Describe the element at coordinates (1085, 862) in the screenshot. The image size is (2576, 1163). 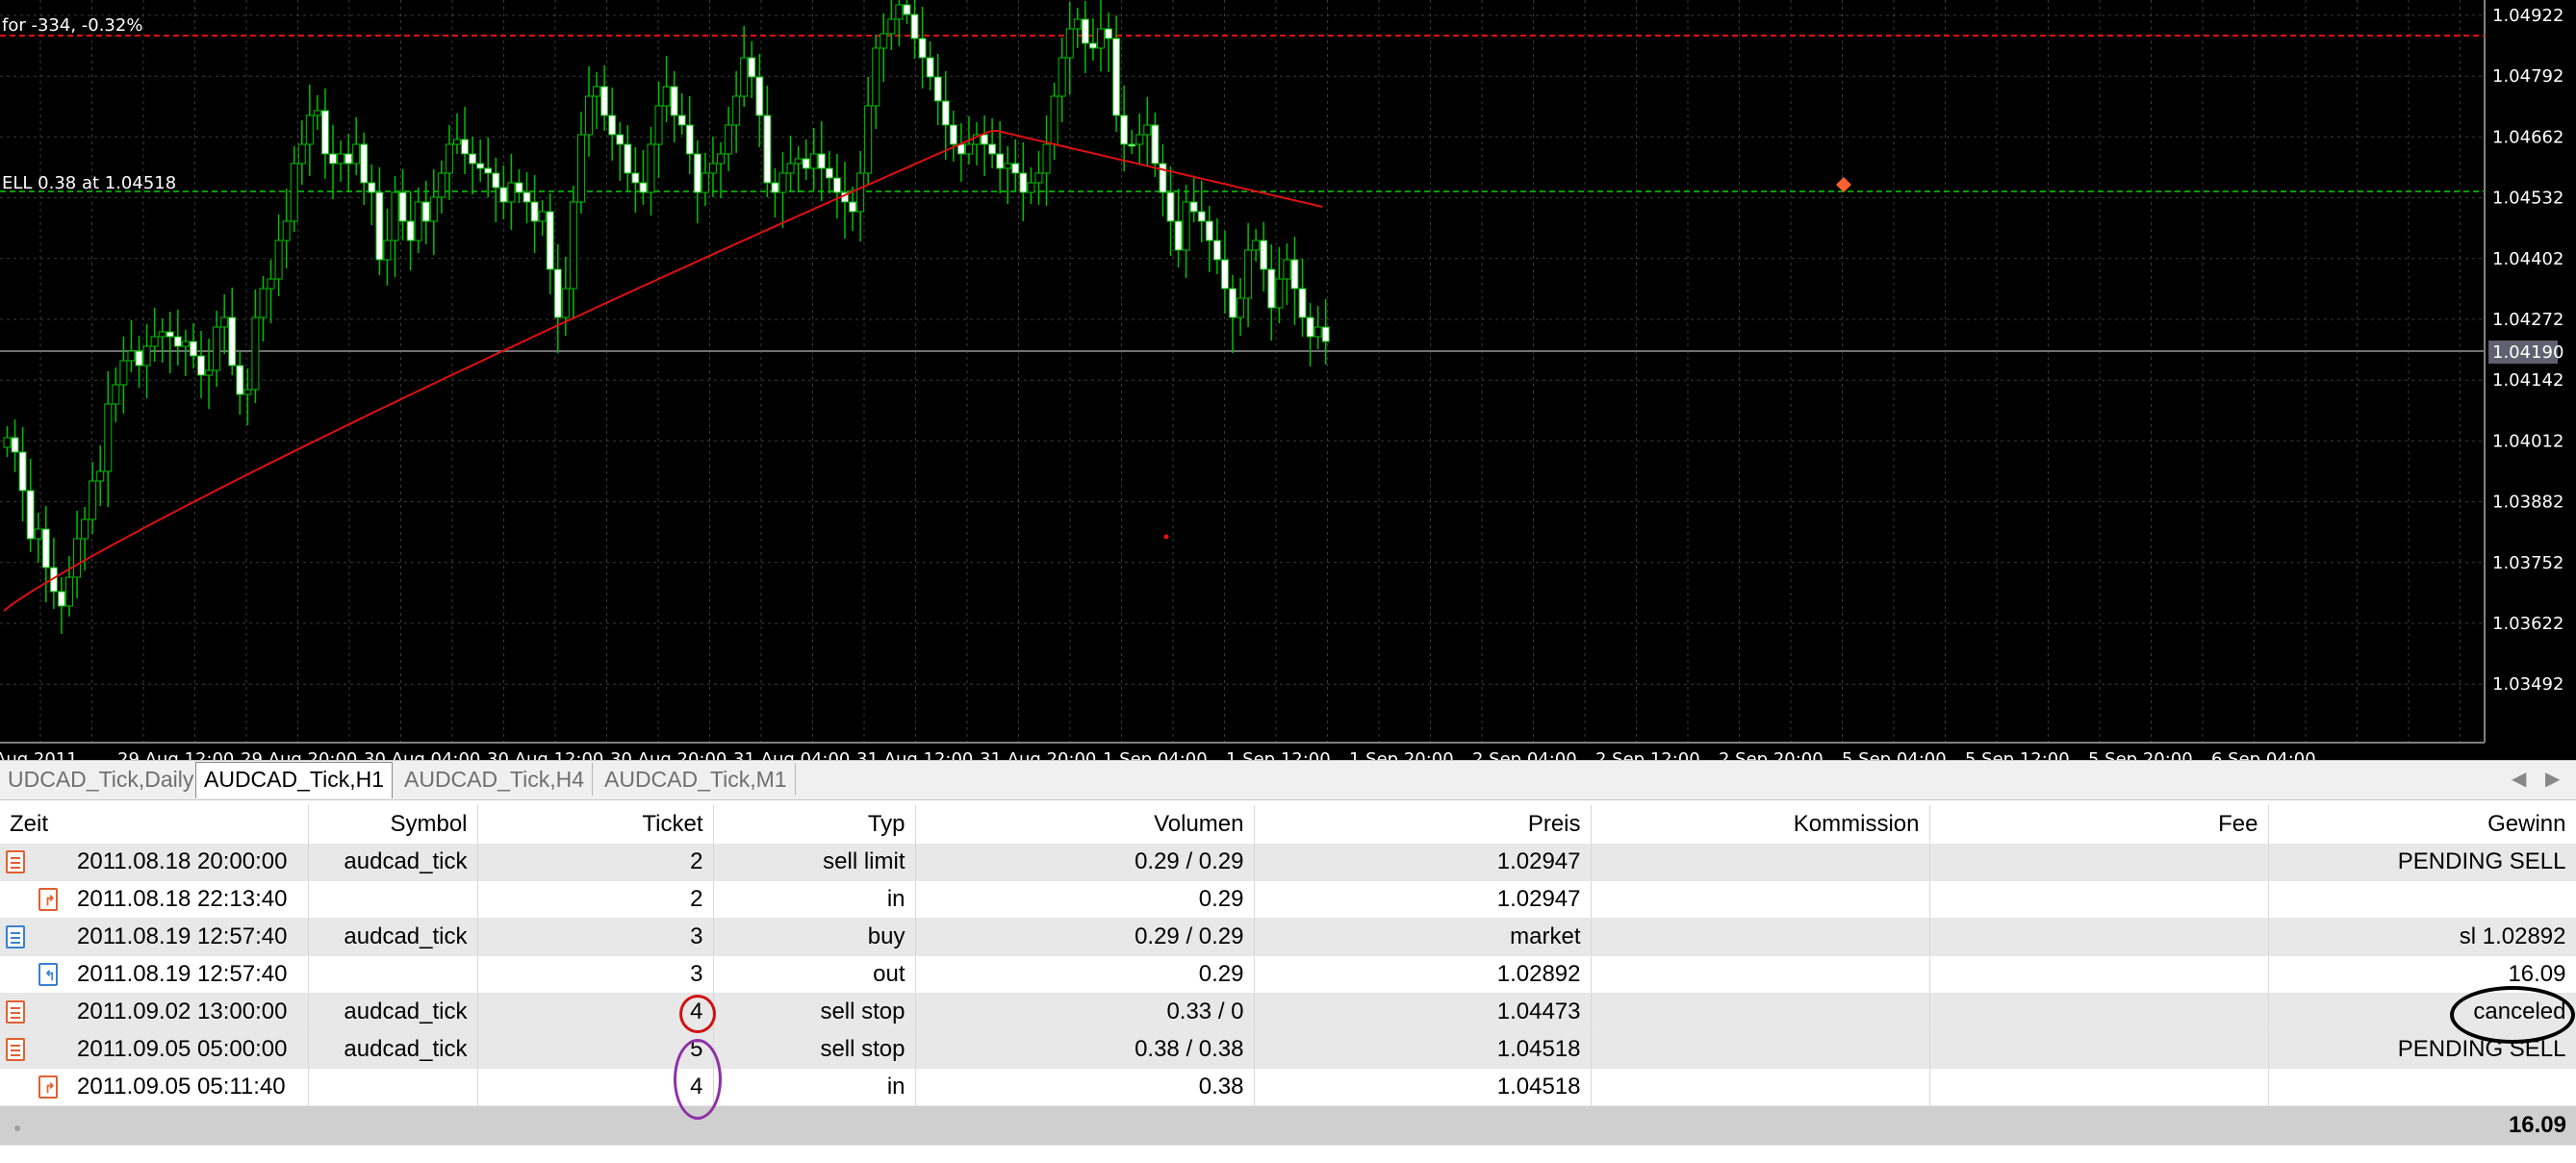
I see `cell-volumen: 0.29 / 0.29` at that location.